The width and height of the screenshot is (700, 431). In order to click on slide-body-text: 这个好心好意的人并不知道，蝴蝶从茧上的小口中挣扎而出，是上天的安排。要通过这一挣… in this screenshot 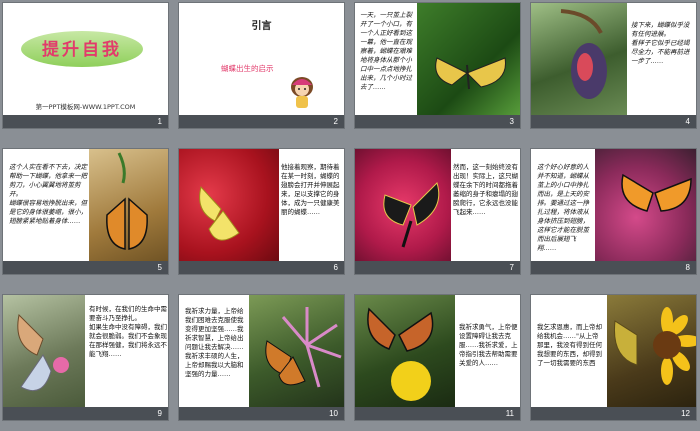, I will do `click(563, 207)`.